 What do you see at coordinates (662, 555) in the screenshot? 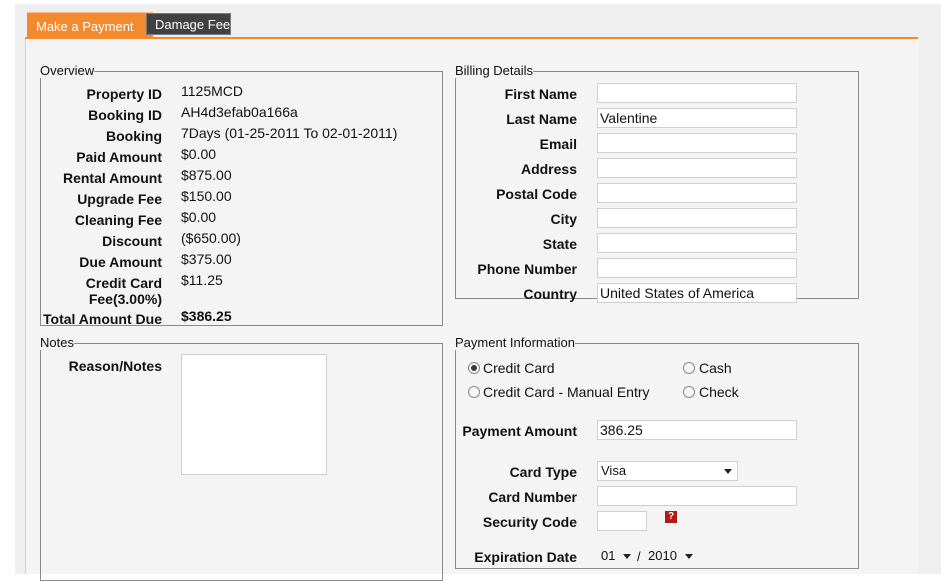
I see `expiration-year-value: 2010` at bounding box center [662, 555].